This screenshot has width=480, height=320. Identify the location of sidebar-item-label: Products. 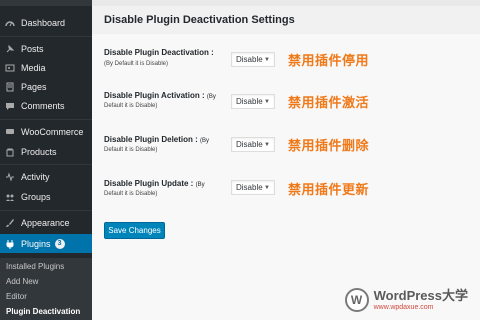
(39, 152).